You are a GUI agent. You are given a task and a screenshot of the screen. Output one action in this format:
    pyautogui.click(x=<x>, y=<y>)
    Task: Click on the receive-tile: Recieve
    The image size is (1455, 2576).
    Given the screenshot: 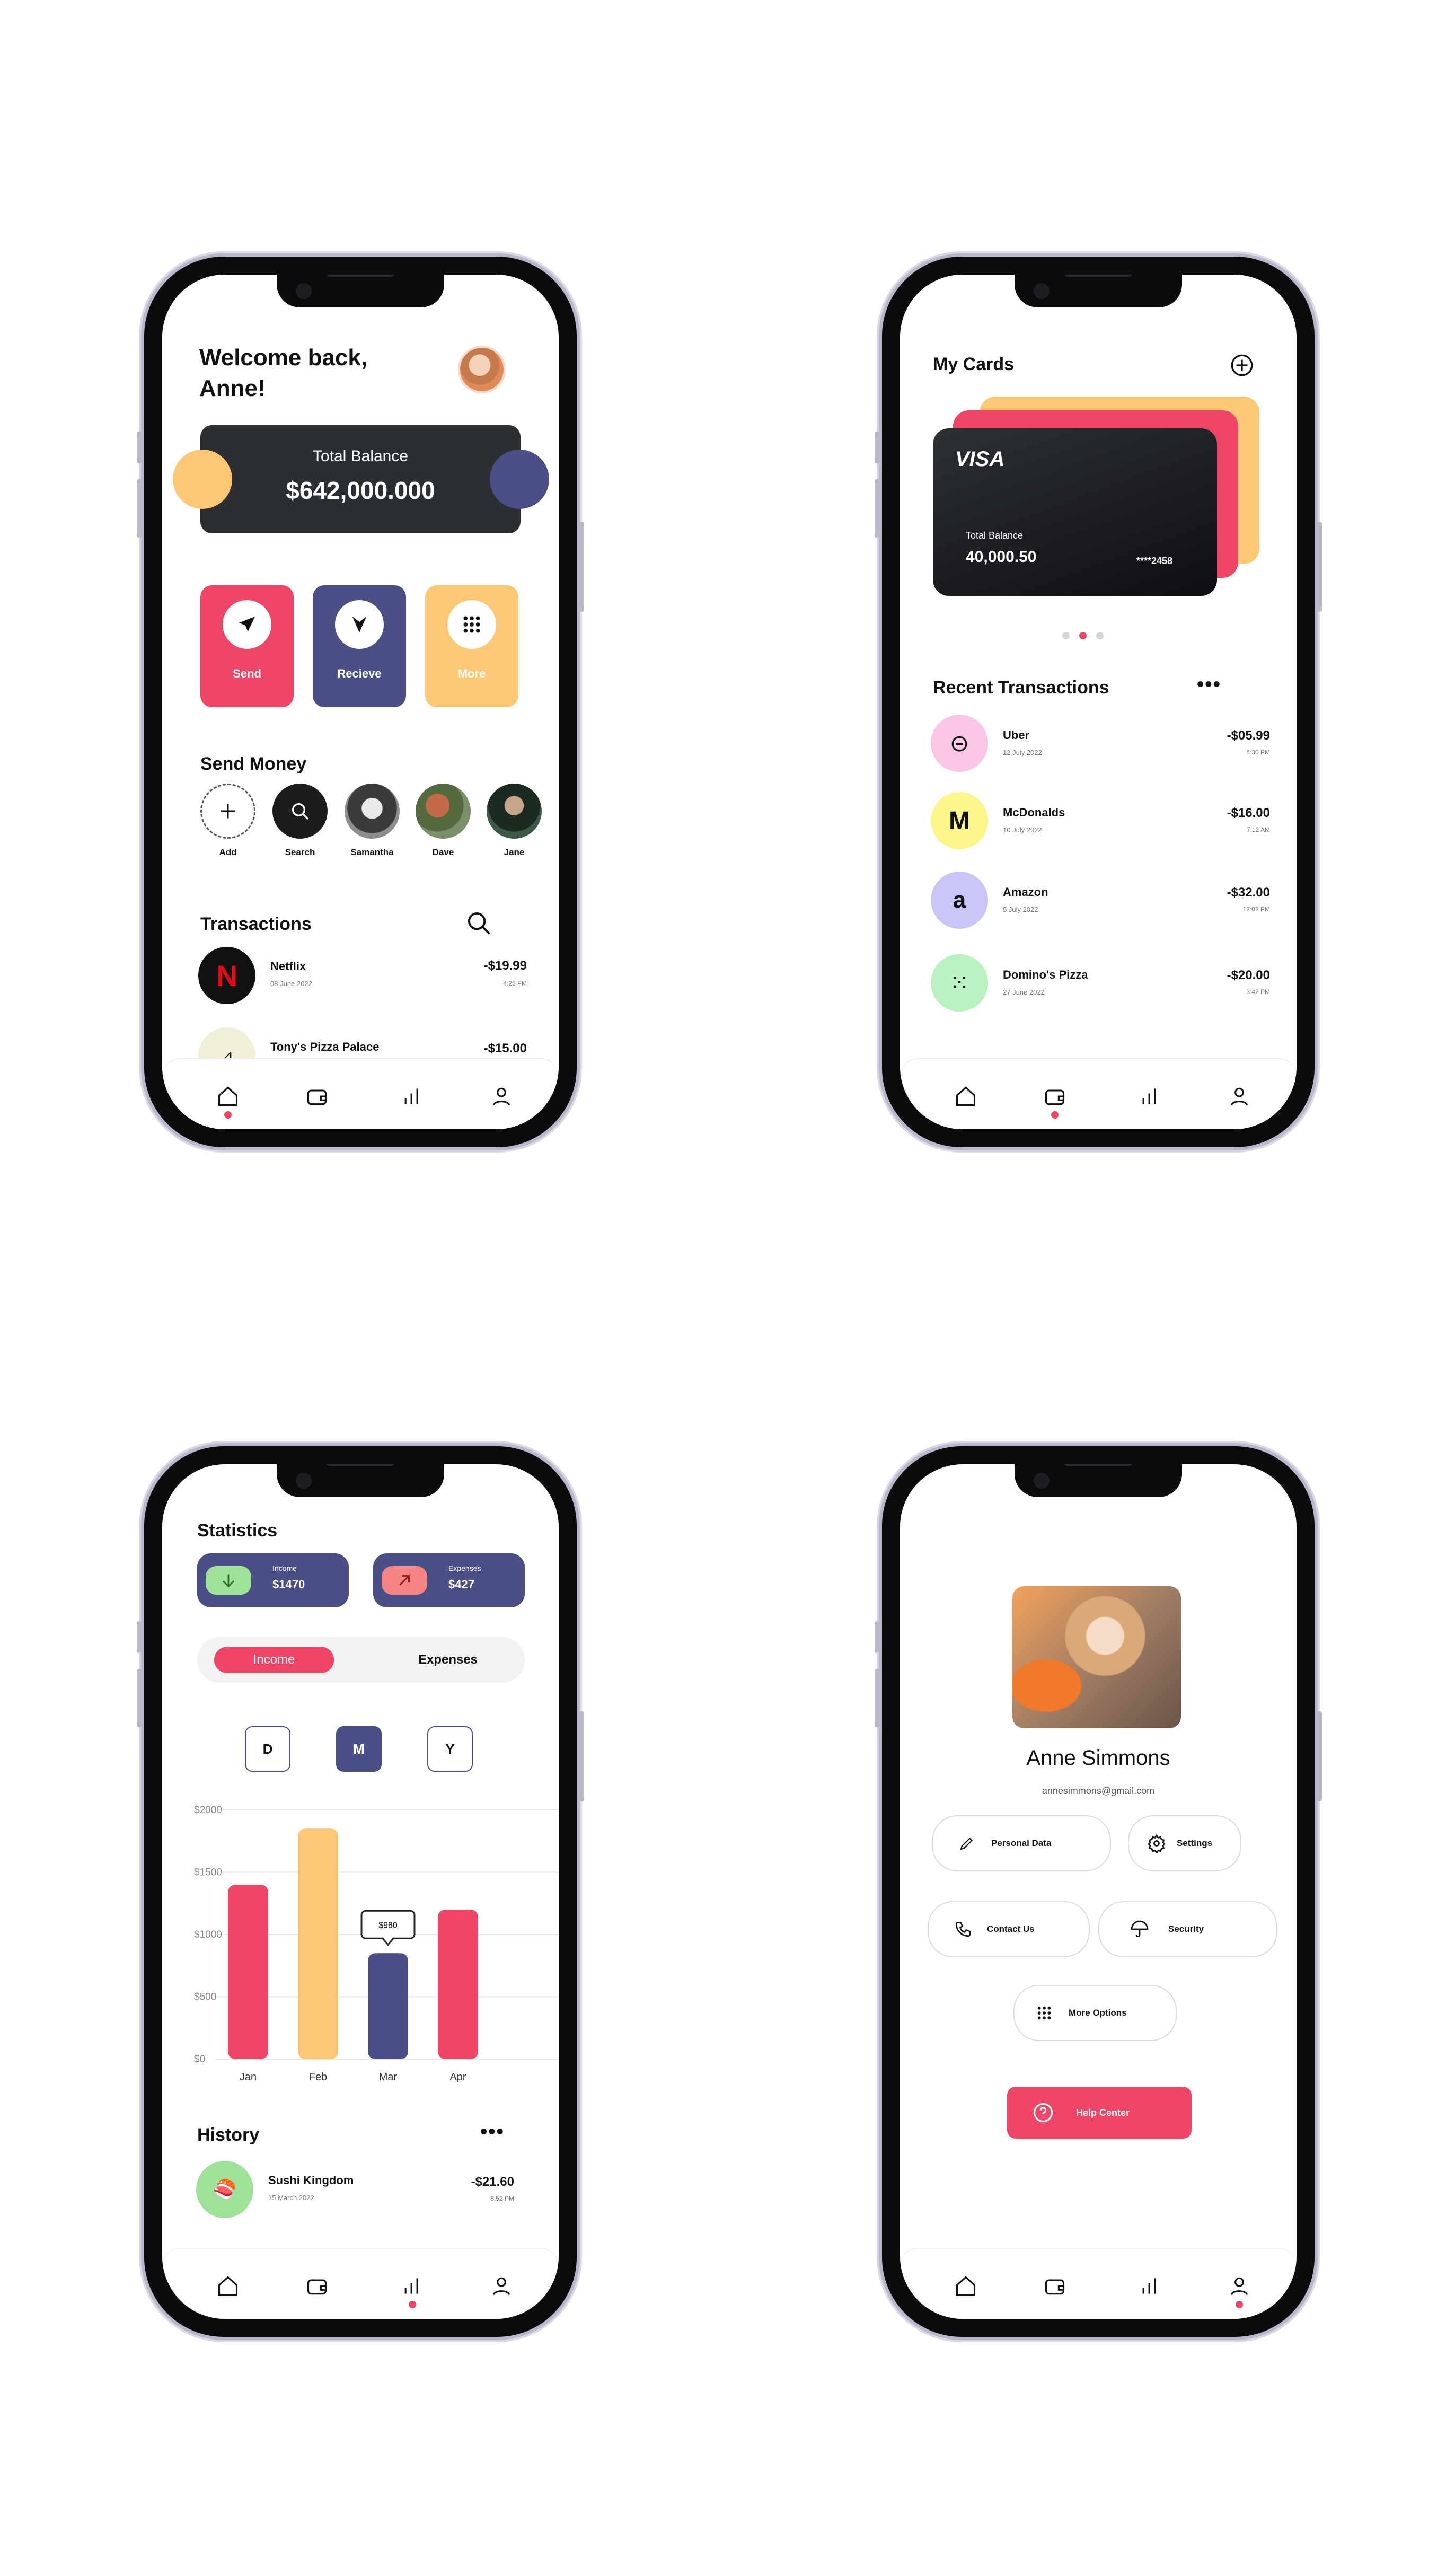 What is the action you would take?
    pyautogui.click(x=360, y=646)
    